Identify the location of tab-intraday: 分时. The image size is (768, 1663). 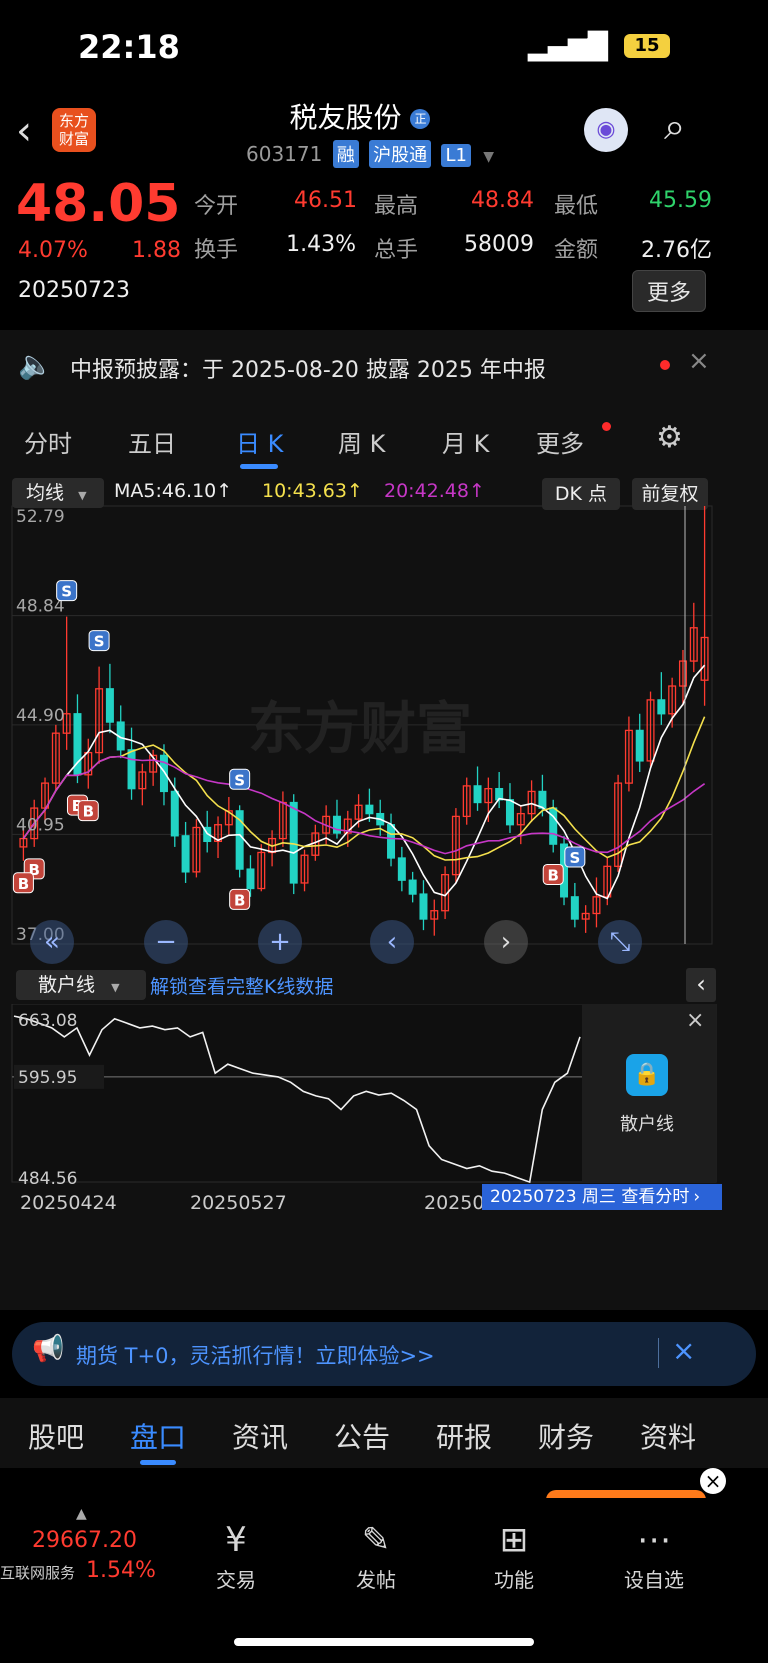
(48, 441).